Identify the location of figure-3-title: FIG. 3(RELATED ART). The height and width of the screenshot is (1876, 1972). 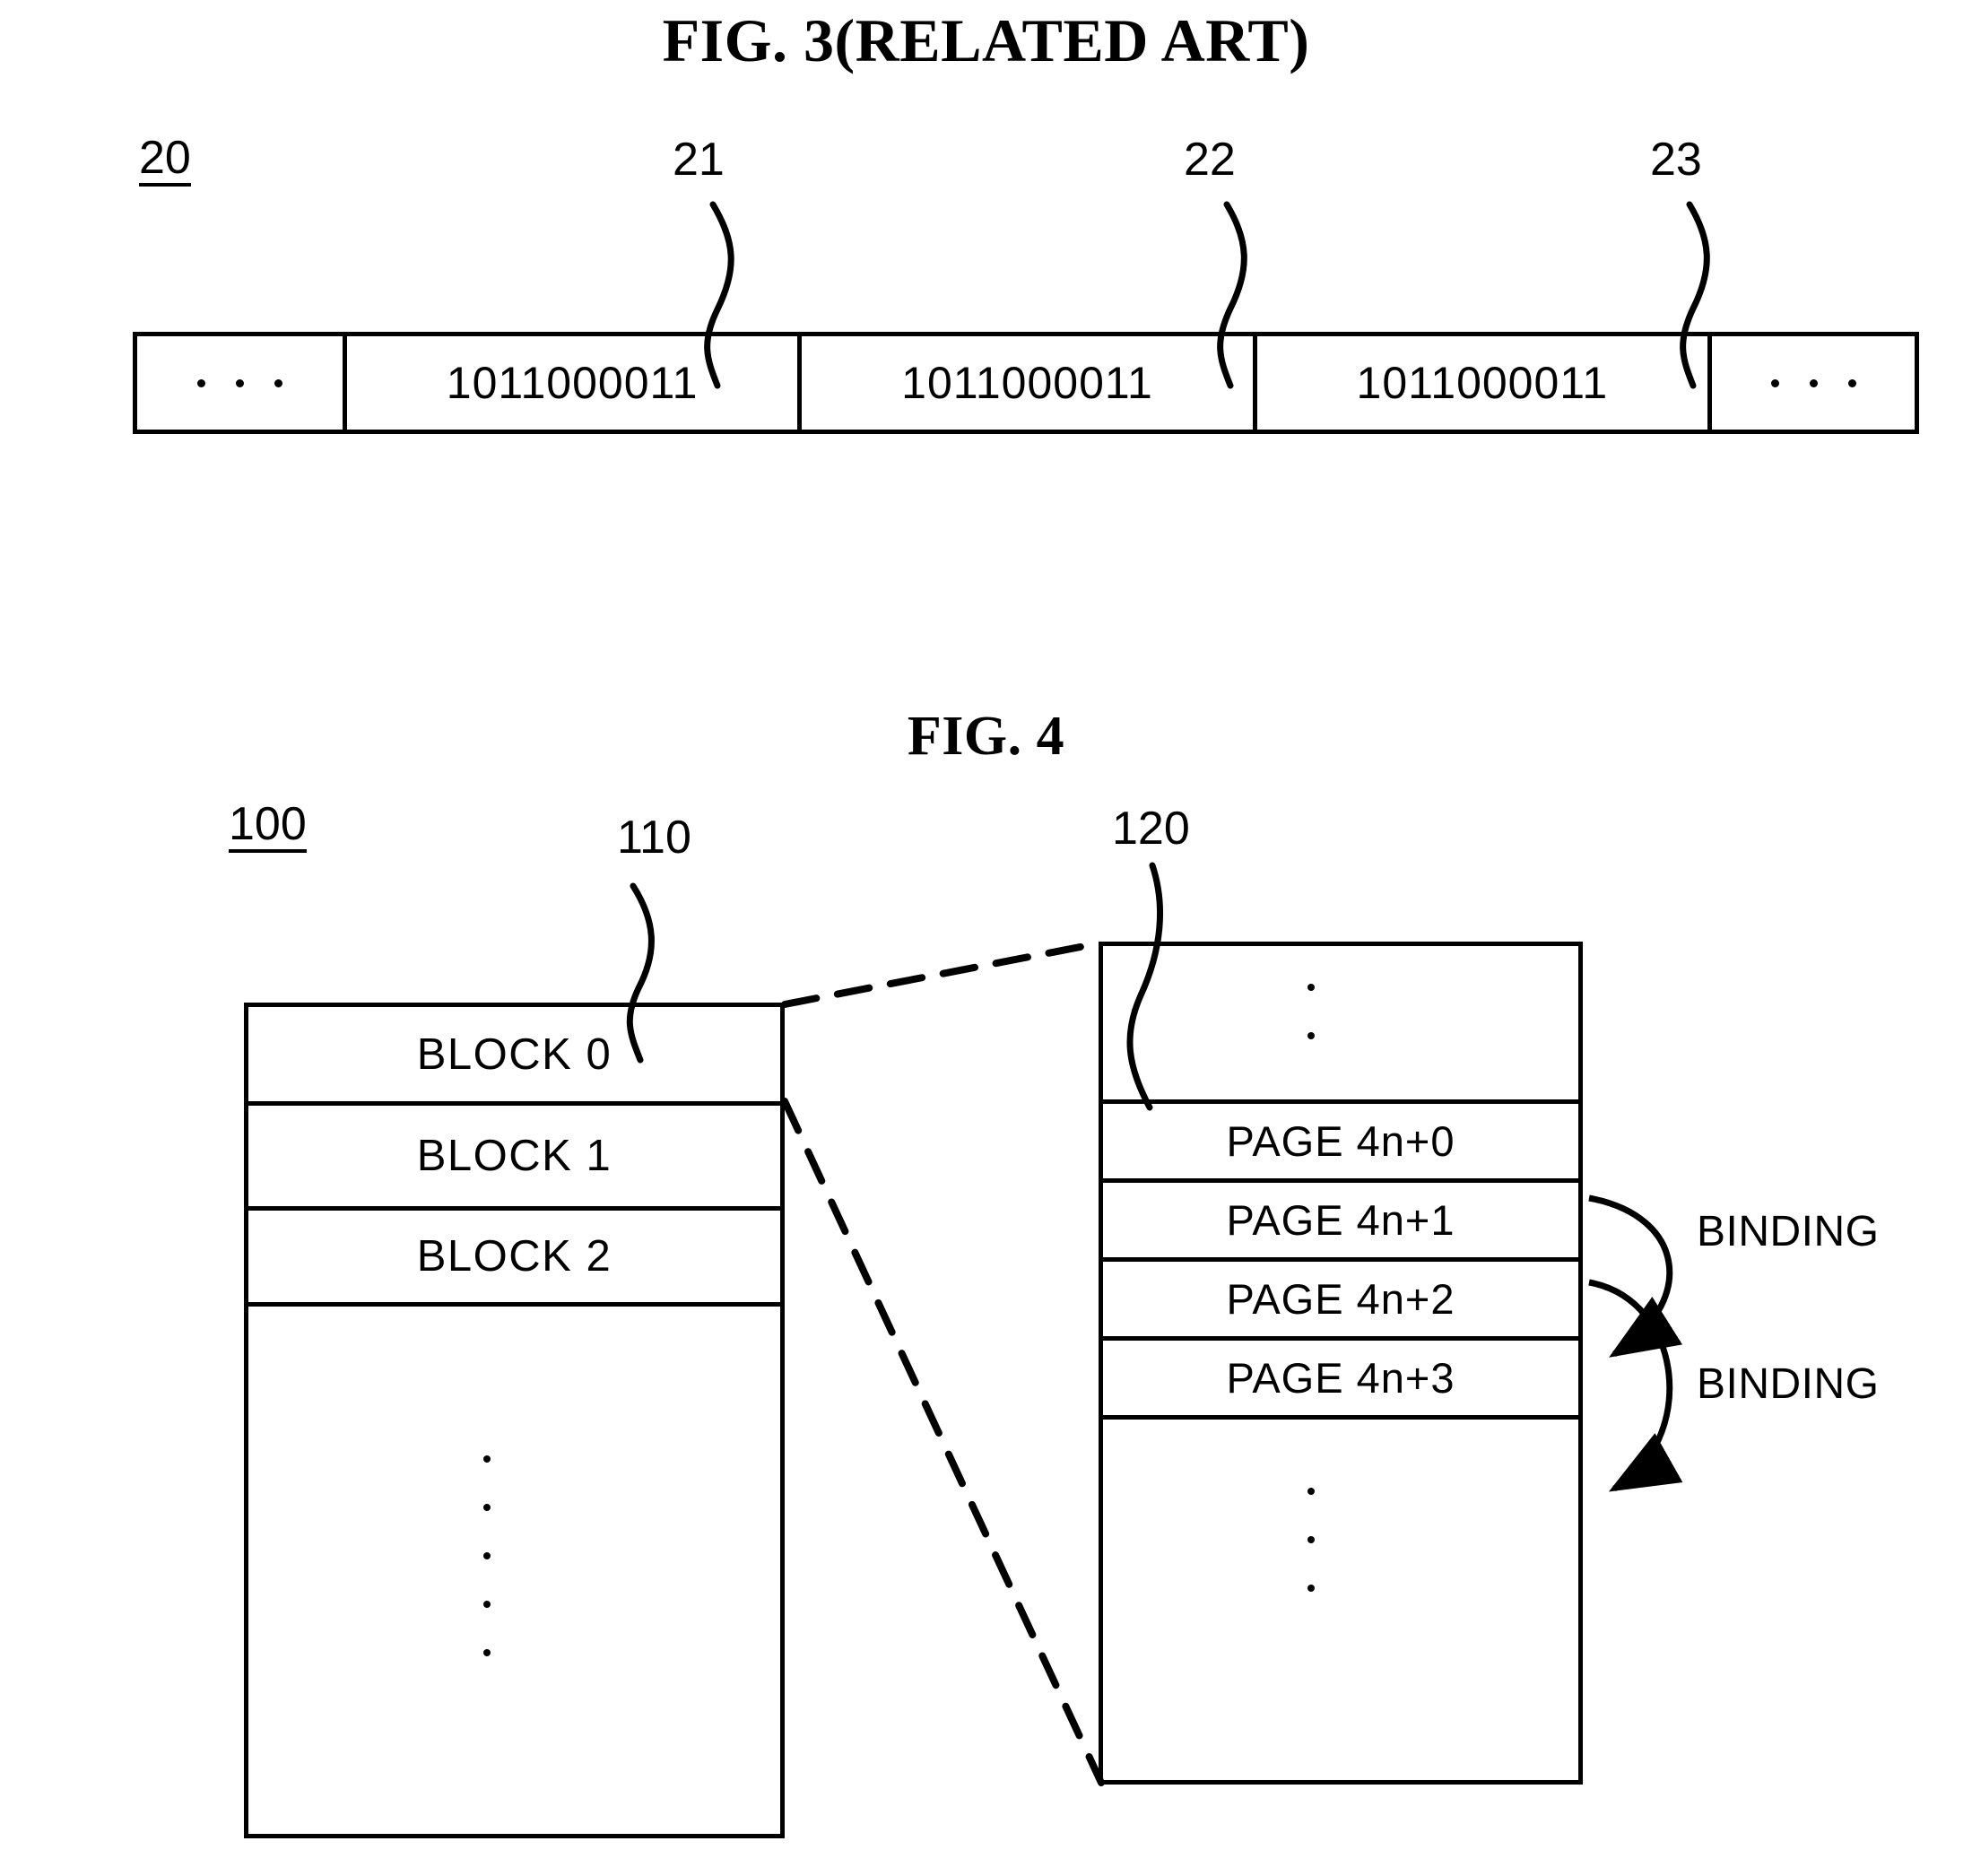
(986, 40).